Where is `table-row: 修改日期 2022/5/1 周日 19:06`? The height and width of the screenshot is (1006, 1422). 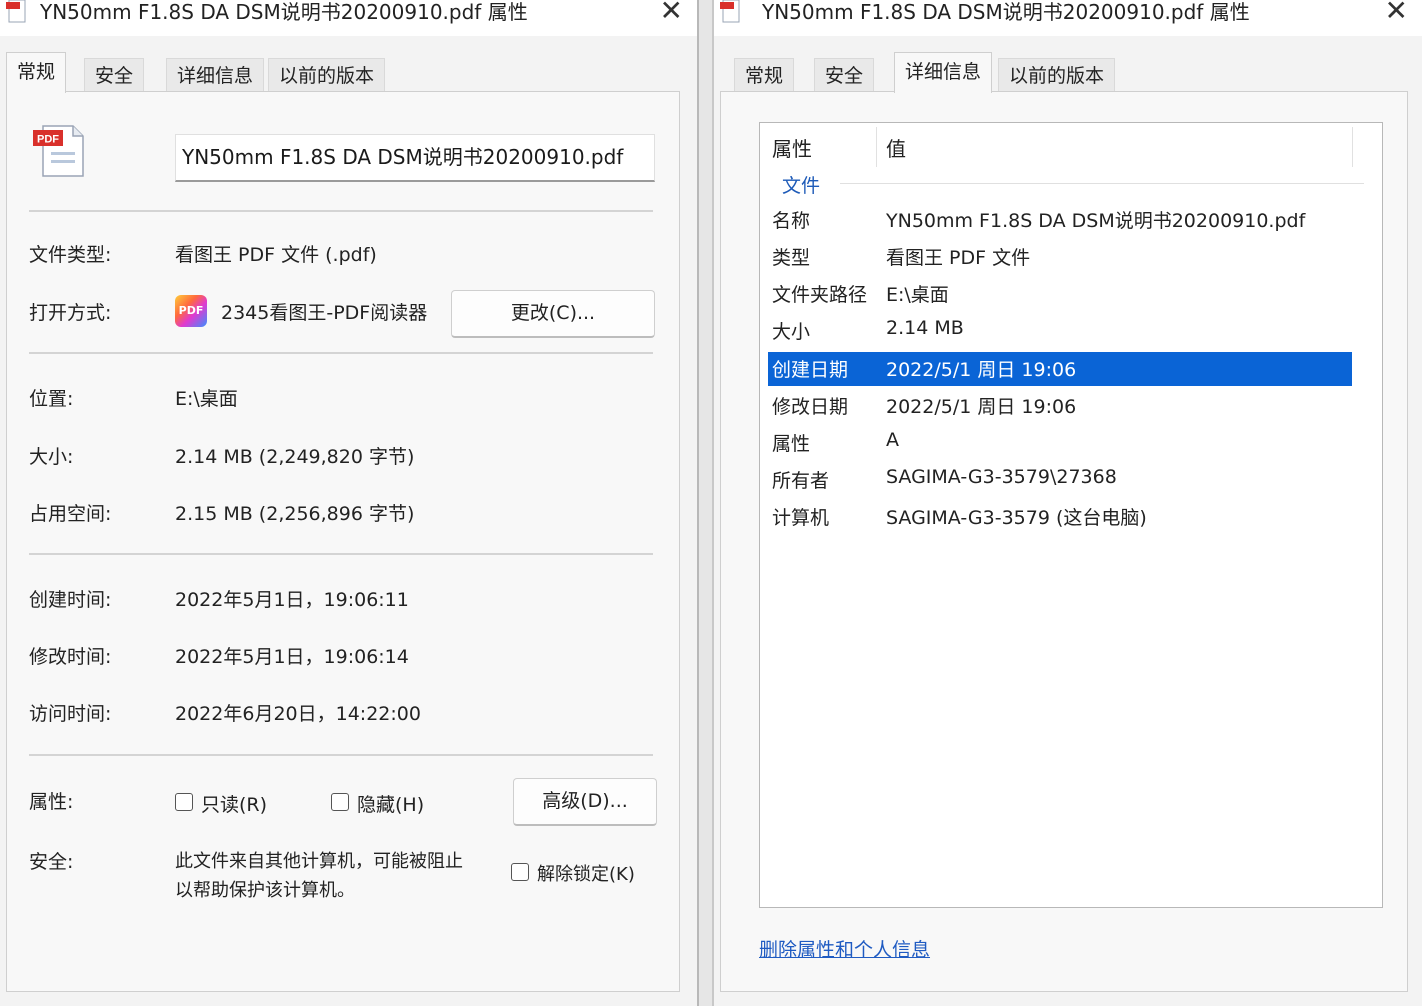
table-row: 修改日期 2022/5/1 周日 19:06 is located at coordinates (1060, 406).